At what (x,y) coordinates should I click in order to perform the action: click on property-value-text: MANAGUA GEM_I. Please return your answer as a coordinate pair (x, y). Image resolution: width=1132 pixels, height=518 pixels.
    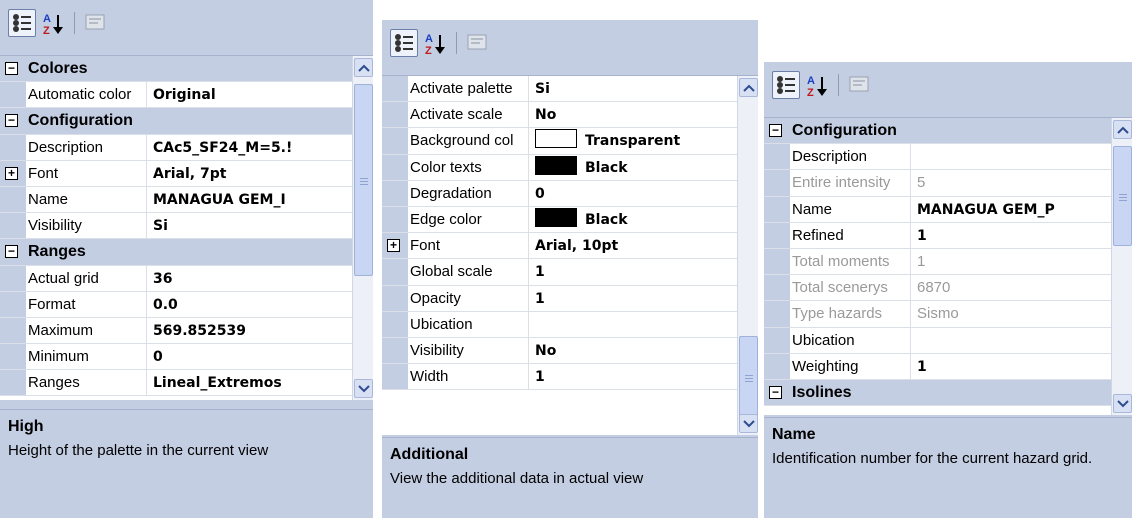
    Looking at the image, I should click on (219, 199).